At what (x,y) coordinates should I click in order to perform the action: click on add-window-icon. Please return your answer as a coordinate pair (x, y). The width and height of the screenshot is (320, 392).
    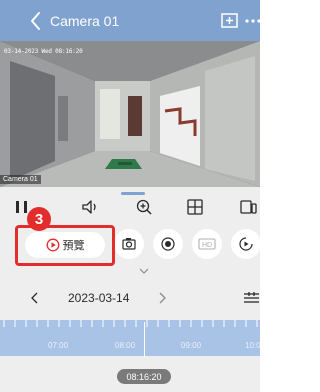
    Looking at the image, I should click on (230, 21).